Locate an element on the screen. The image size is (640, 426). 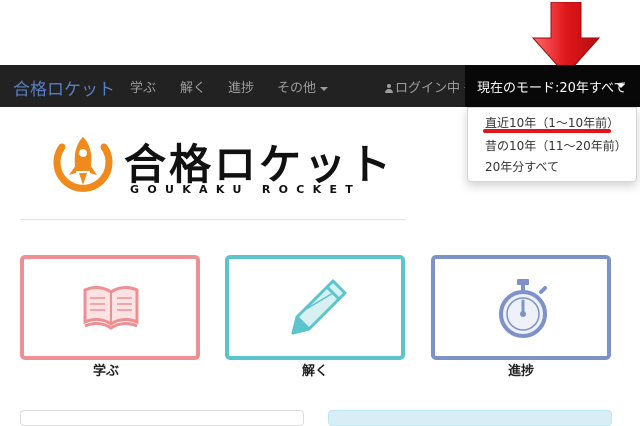
progress-card-button is located at coordinates (521, 307).